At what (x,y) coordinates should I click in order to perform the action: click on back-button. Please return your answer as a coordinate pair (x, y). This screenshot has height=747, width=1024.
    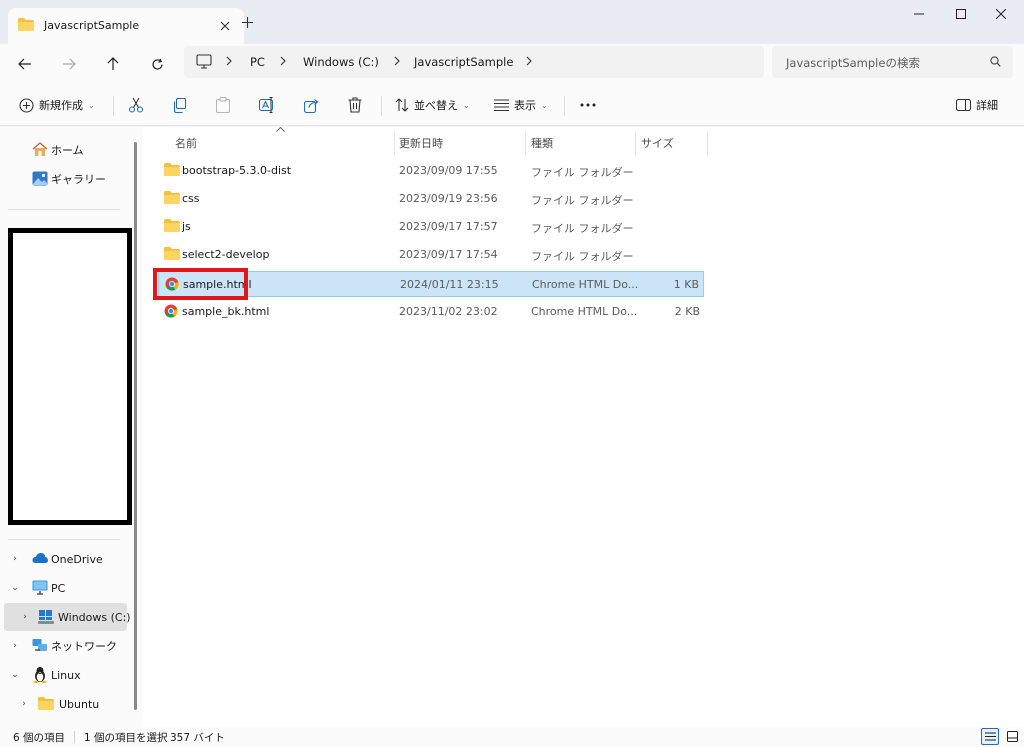
    Looking at the image, I should click on (25, 64).